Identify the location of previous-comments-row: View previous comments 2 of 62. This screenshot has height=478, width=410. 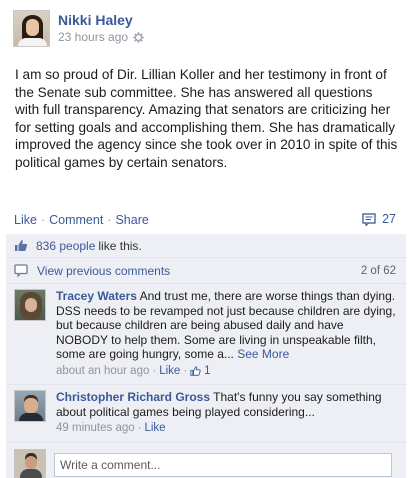
(206, 271).